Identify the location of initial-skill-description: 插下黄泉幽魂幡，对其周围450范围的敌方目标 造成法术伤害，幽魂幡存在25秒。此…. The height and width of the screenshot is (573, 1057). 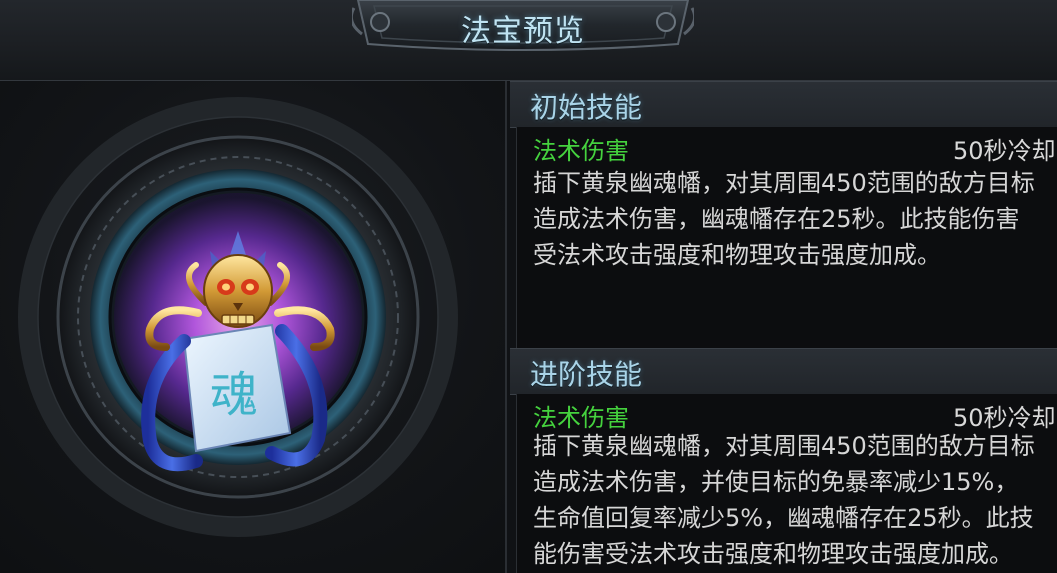
(795, 219).